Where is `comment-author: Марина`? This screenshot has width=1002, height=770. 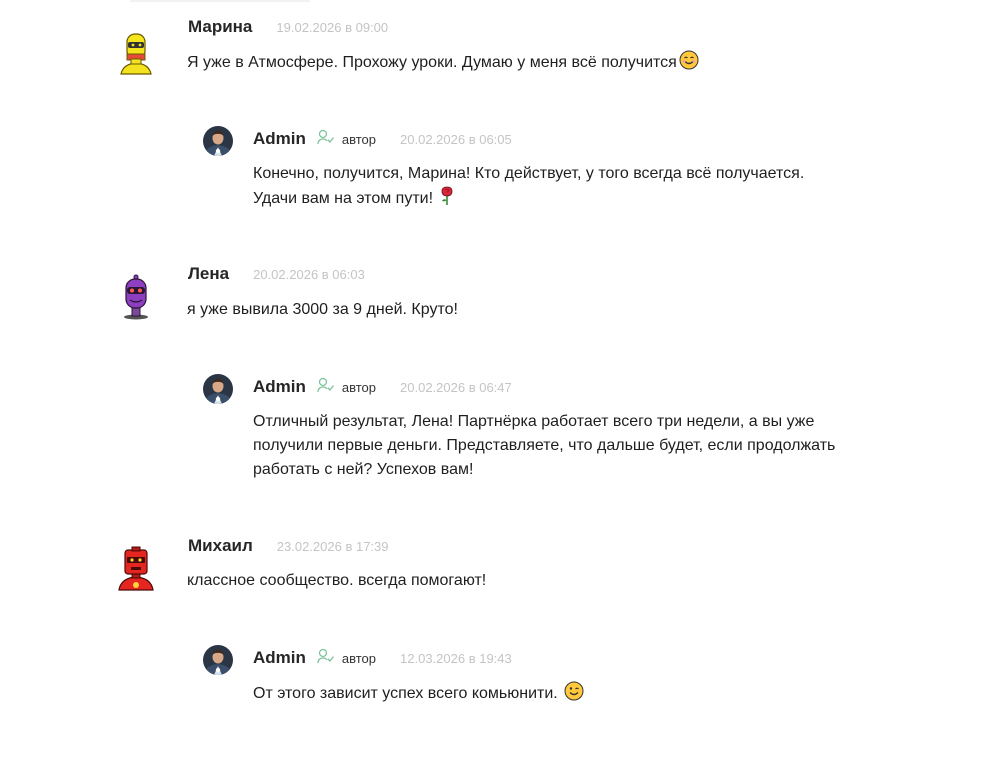 comment-author: Марина is located at coordinates (220, 27).